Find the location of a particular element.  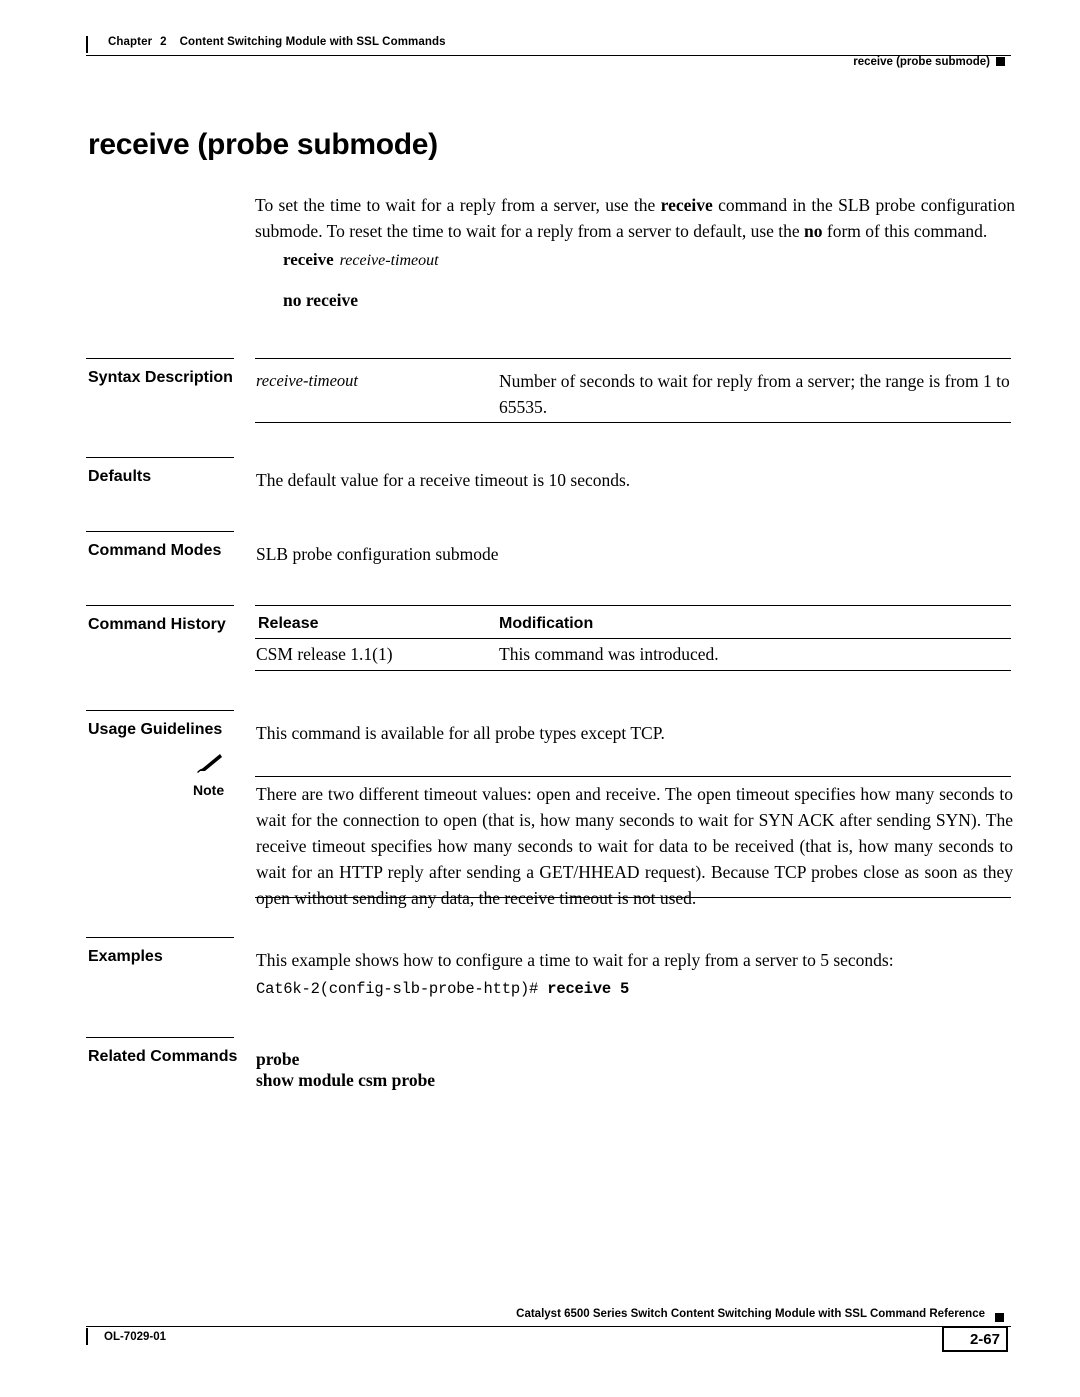

note-label: Note is located at coordinates (209, 790).